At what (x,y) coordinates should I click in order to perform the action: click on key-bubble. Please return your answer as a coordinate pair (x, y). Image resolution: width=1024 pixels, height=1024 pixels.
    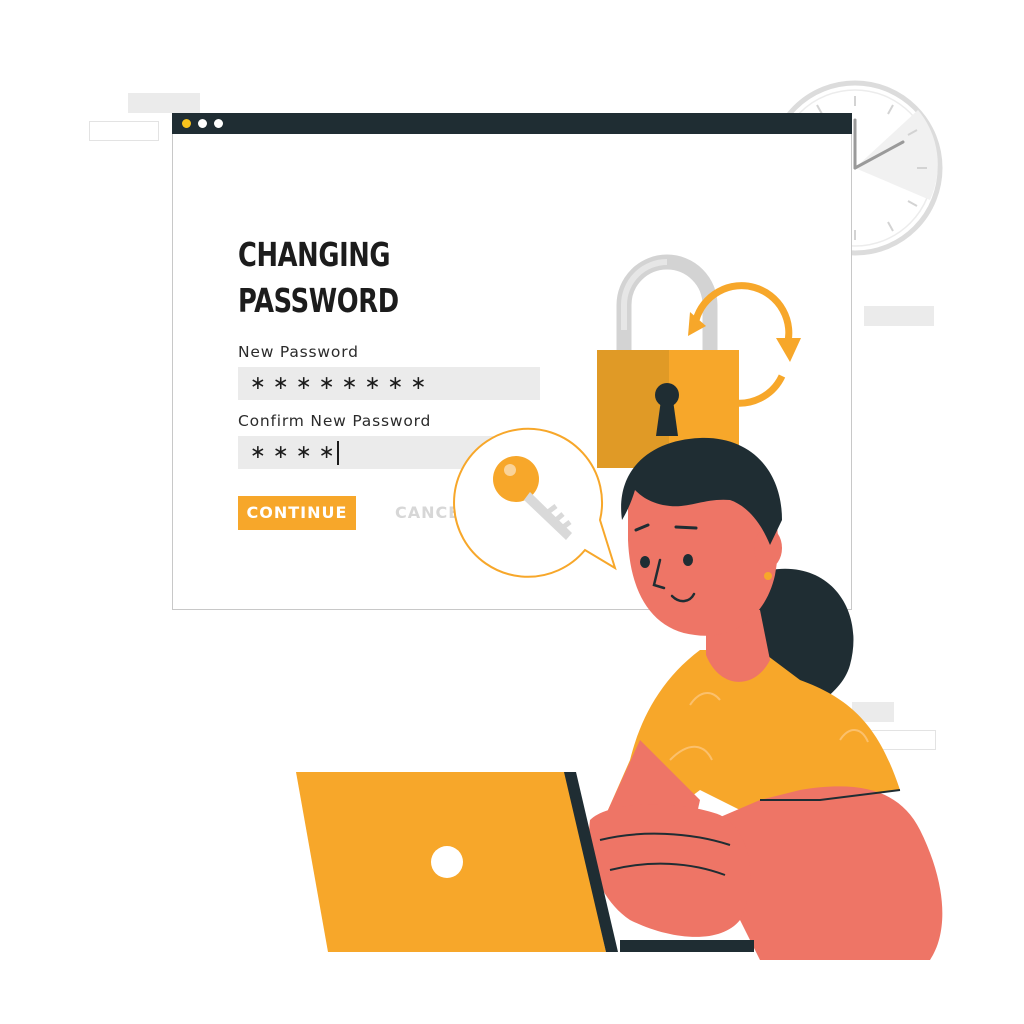
    Looking at the image, I should click on (535, 502).